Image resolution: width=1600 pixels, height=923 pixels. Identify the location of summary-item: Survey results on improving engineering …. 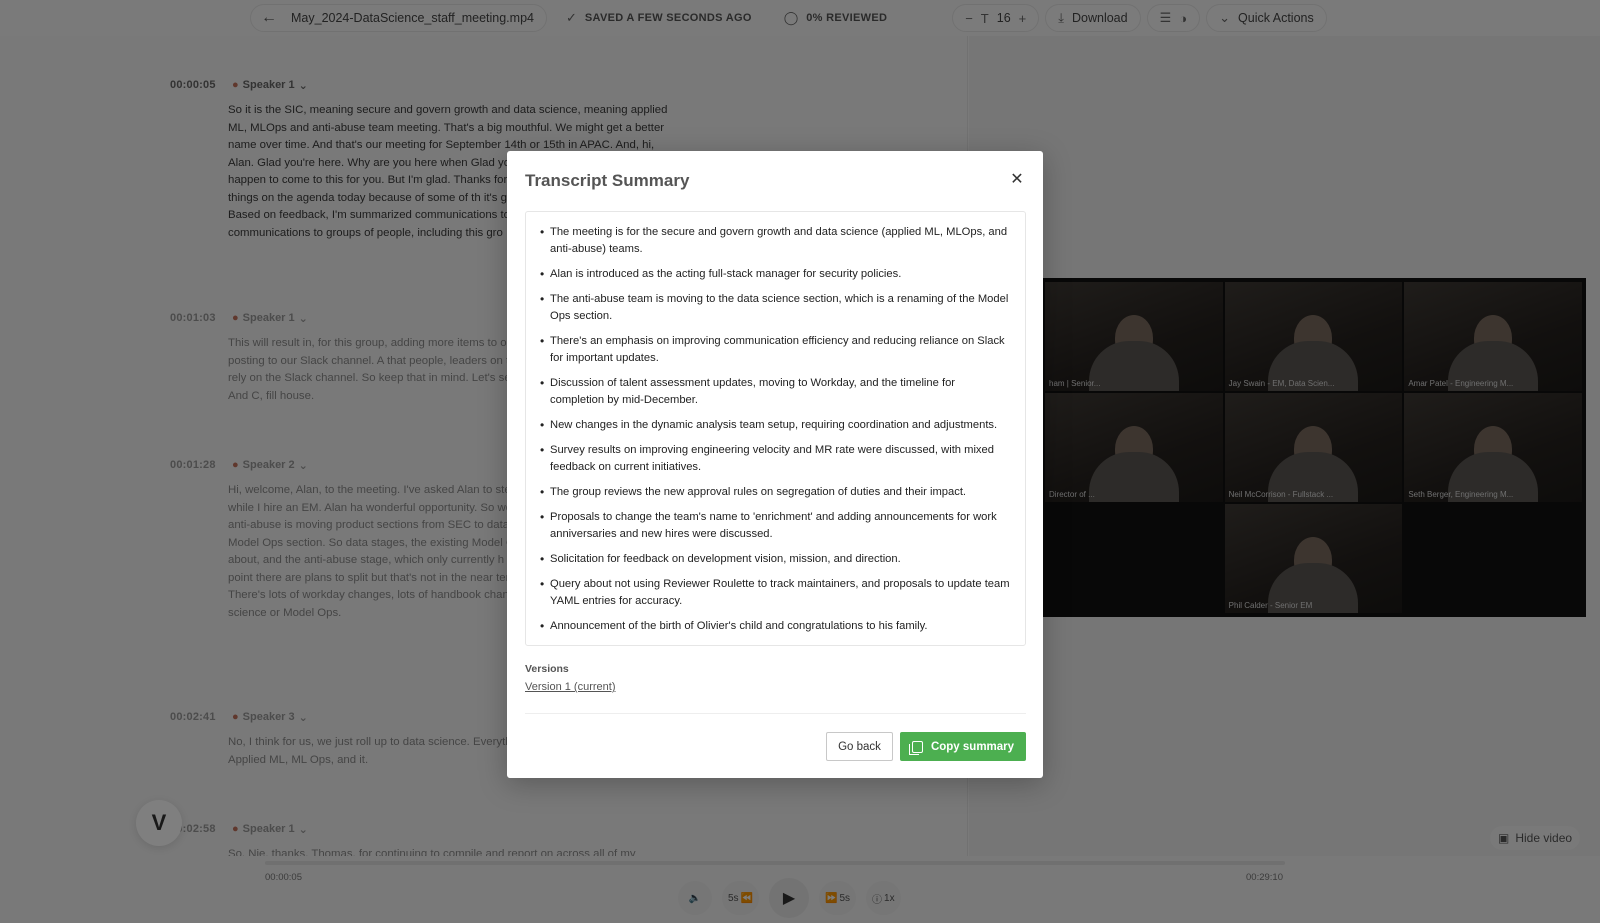
(775, 459).